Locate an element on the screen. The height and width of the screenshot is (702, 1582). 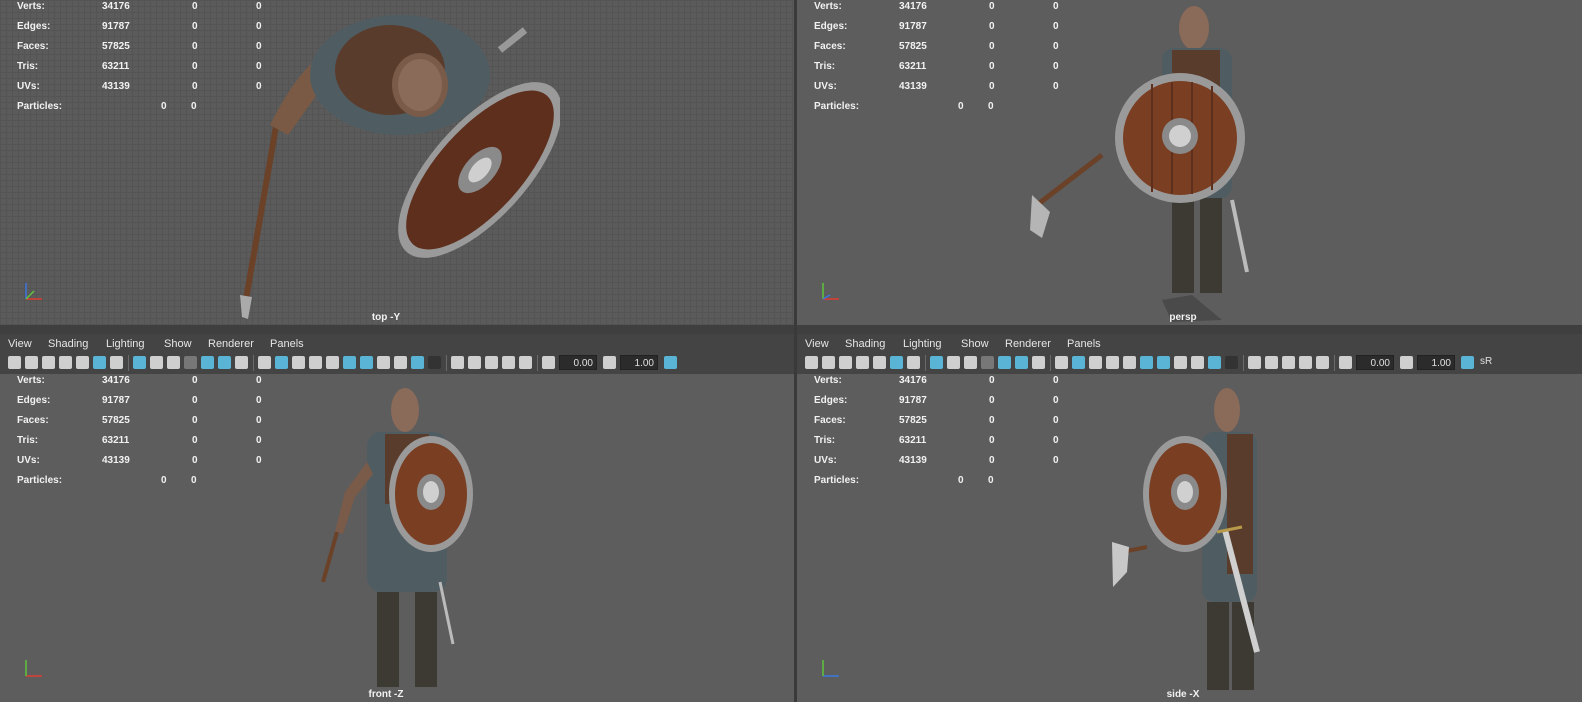
hud-label: Faces: is located at coordinates (830, 420).